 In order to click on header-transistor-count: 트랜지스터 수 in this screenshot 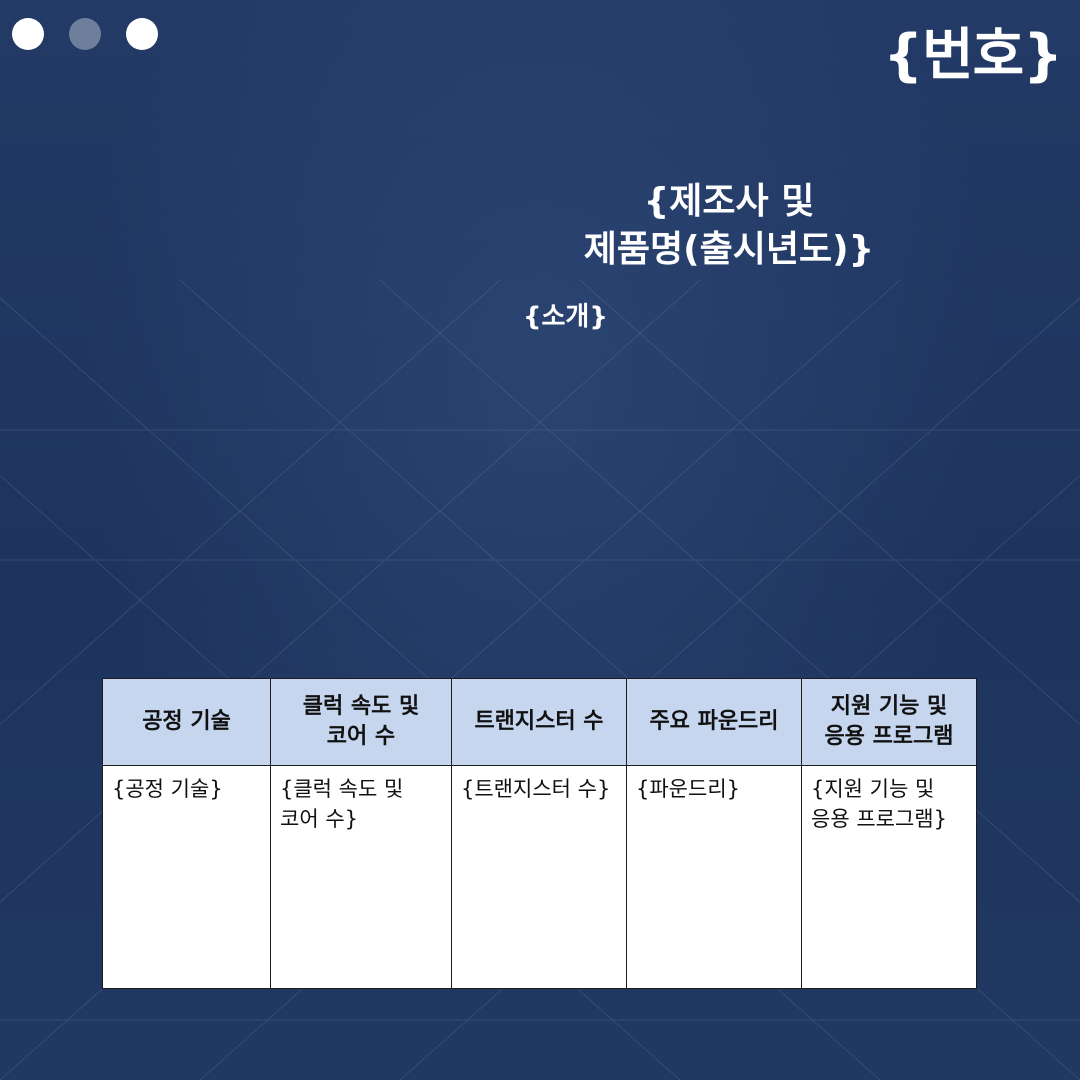, I will do `click(539, 722)`.